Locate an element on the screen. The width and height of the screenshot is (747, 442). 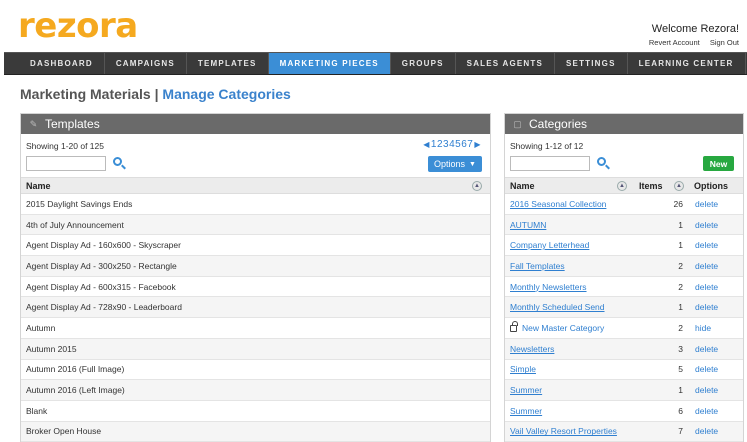
template-name: Autumn 2016 (Left Image) is located at coordinates (75, 390).